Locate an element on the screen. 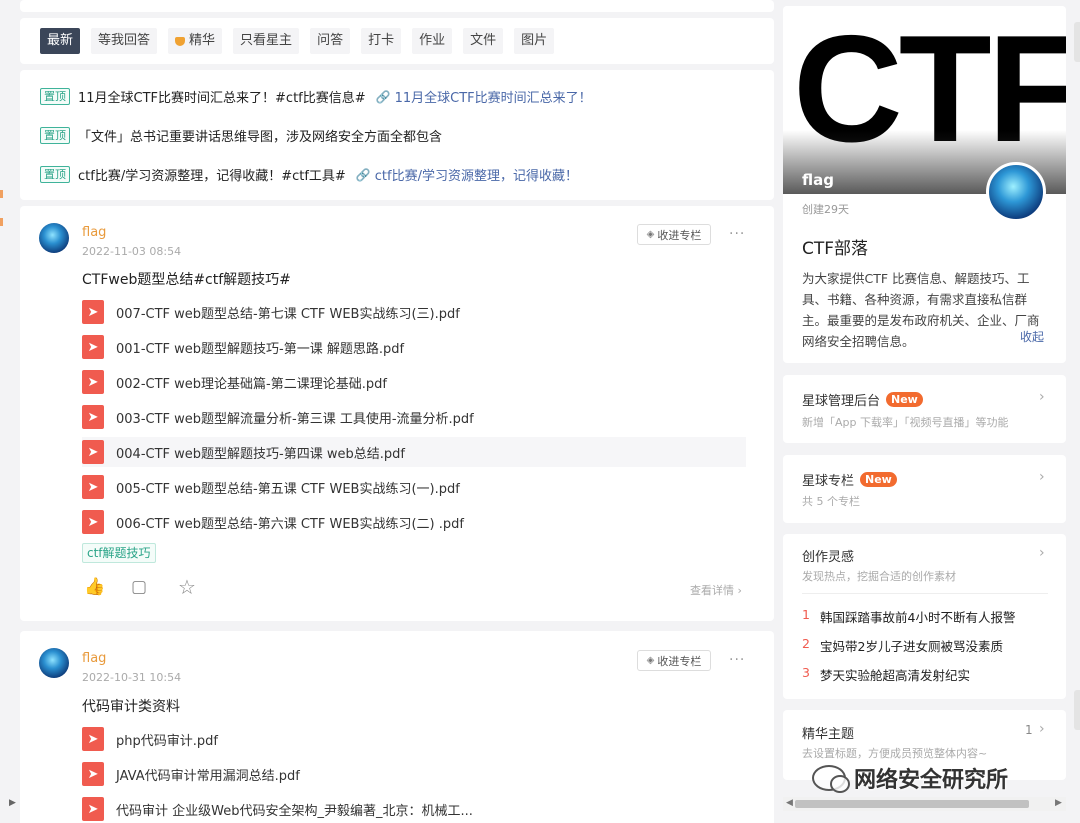  star-icon: ☆ is located at coordinates (187, 587).